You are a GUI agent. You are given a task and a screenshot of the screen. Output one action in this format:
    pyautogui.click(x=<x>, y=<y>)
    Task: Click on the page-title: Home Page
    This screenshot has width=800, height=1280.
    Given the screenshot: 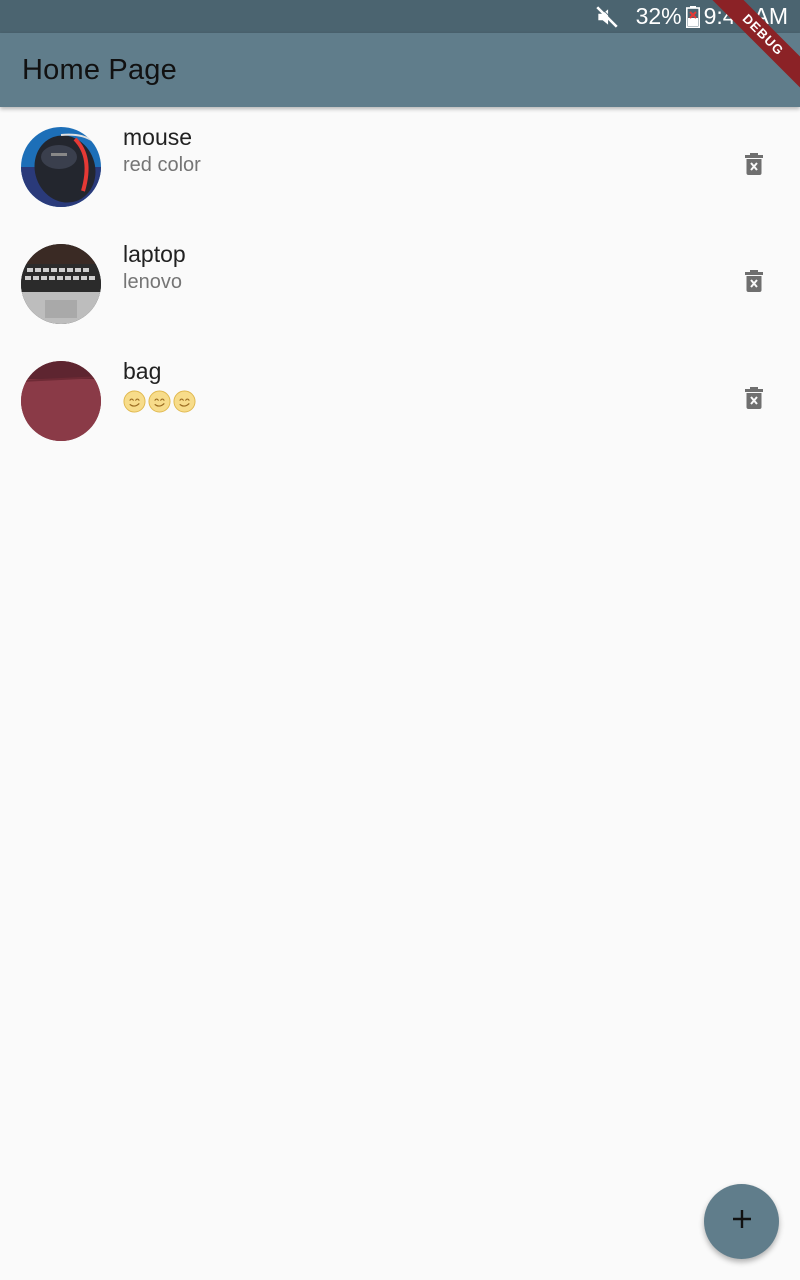 What is the action you would take?
    pyautogui.click(x=99, y=69)
    